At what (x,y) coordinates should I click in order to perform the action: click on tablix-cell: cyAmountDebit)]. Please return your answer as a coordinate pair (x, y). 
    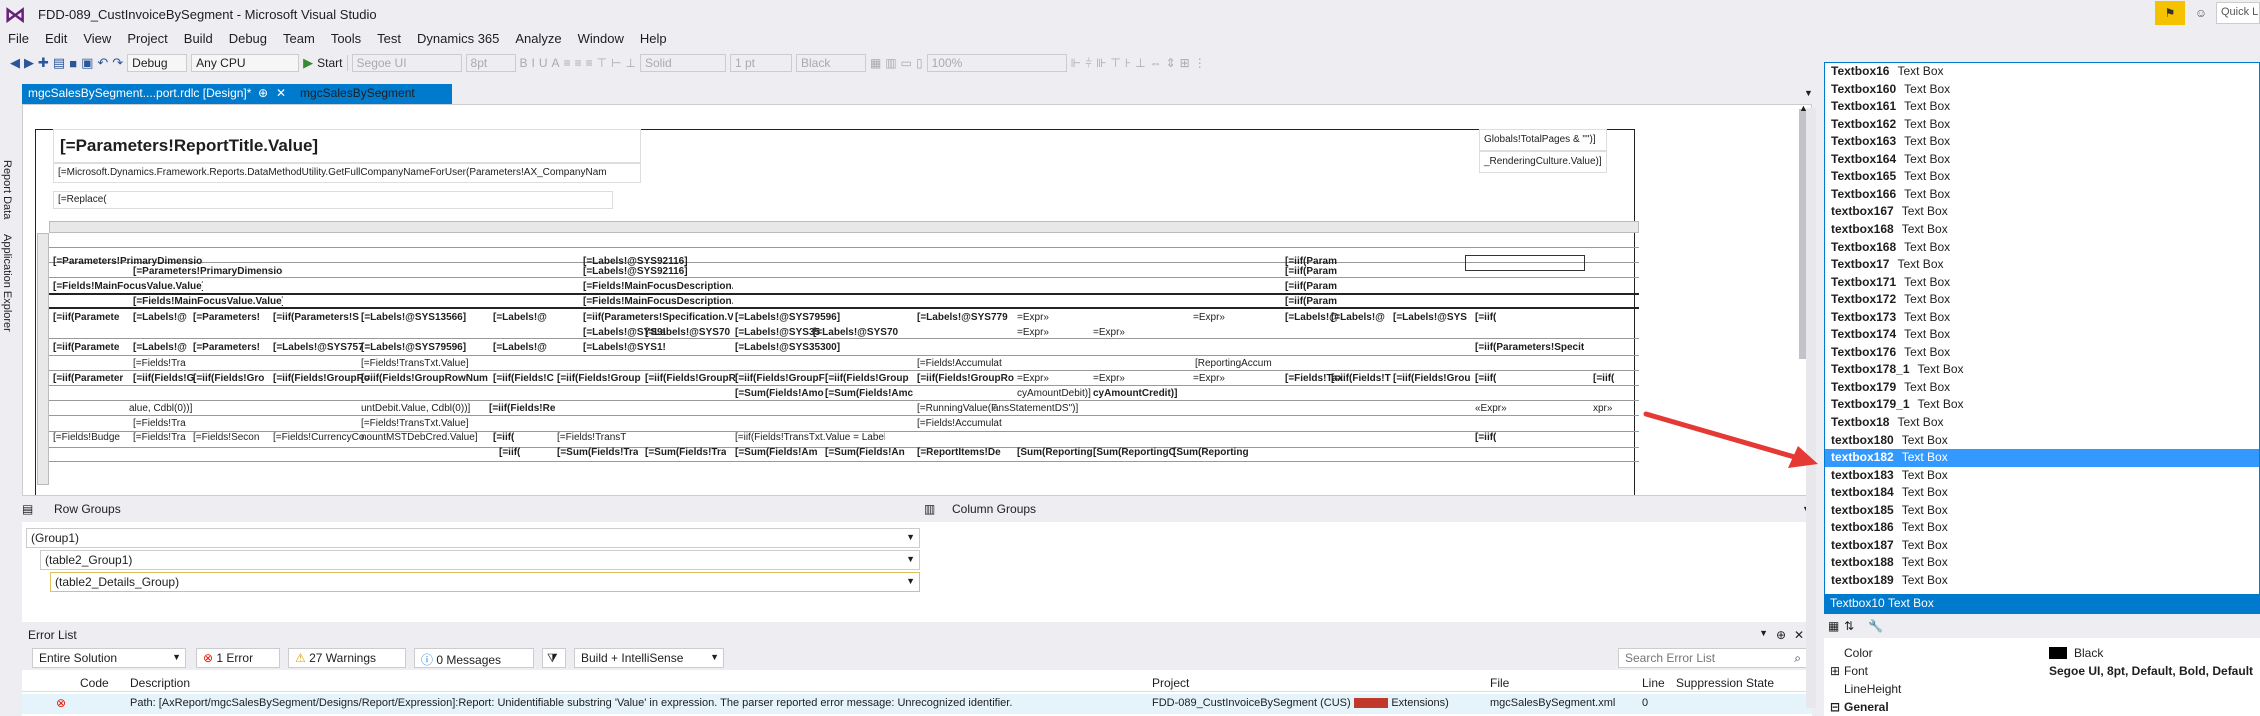
    Looking at the image, I should click on (1054, 394).